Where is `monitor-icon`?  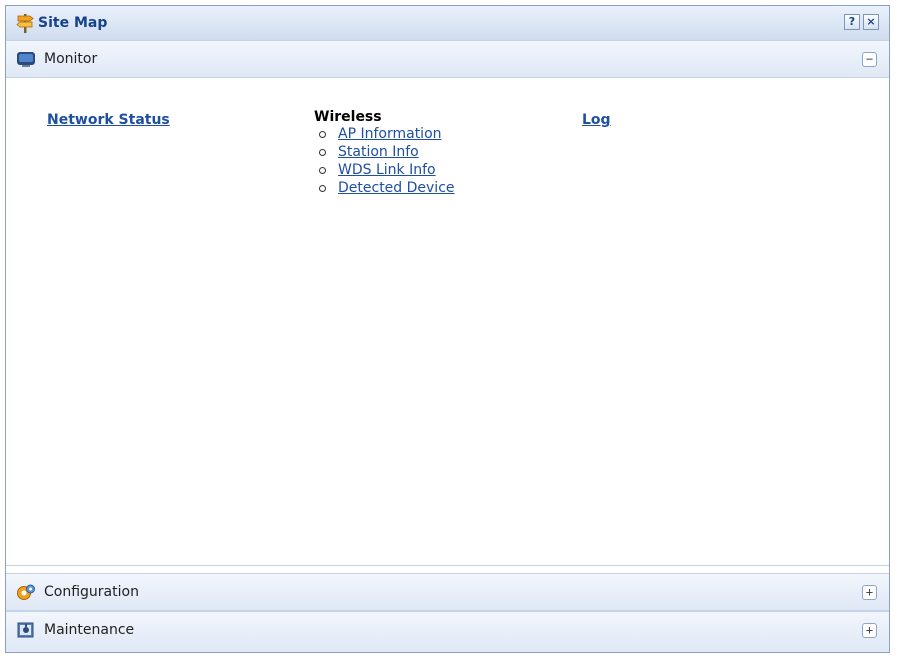
monitor-icon is located at coordinates (26, 59).